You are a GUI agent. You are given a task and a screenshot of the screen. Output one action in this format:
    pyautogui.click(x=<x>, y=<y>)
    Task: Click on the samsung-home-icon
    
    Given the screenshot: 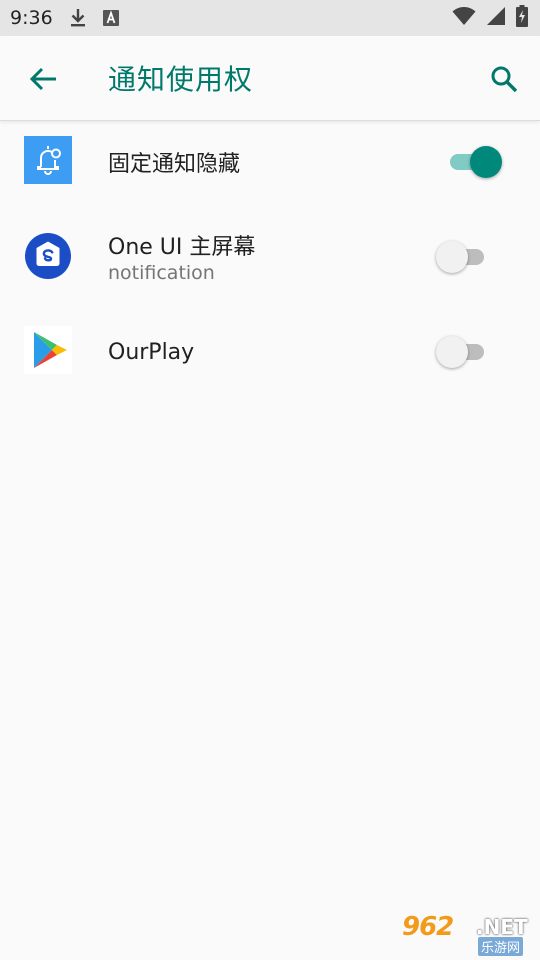 What is the action you would take?
    pyautogui.click(x=48, y=256)
    